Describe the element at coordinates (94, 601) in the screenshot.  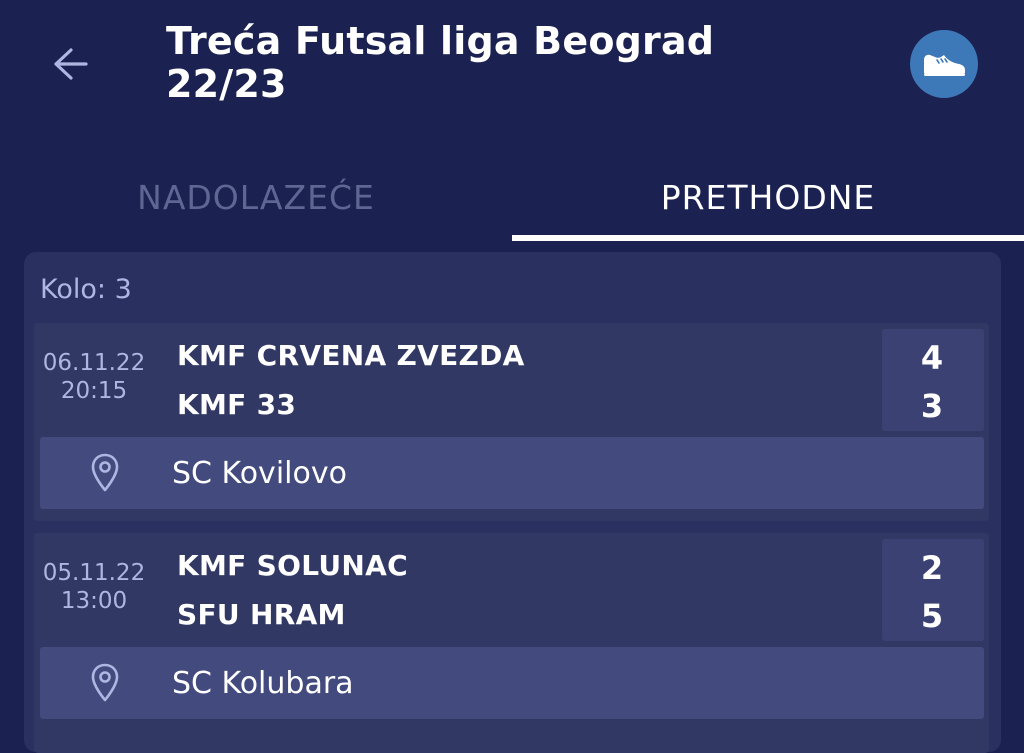
I see `match-time: 13:00` at that location.